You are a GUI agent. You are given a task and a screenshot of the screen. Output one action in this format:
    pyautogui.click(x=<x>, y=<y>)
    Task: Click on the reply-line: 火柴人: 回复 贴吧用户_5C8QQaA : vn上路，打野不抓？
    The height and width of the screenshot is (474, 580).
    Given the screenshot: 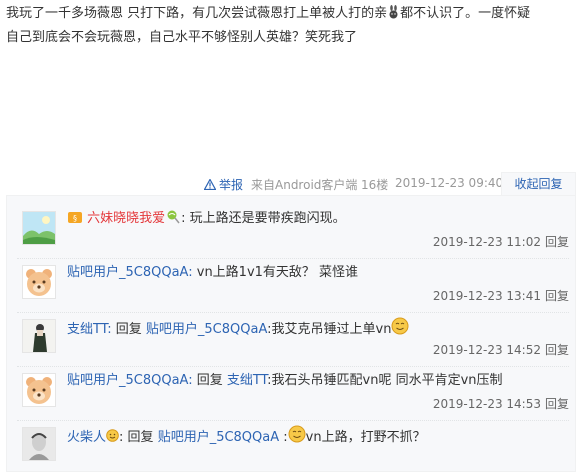 What is the action you would take?
    pyautogui.click(x=317, y=436)
    